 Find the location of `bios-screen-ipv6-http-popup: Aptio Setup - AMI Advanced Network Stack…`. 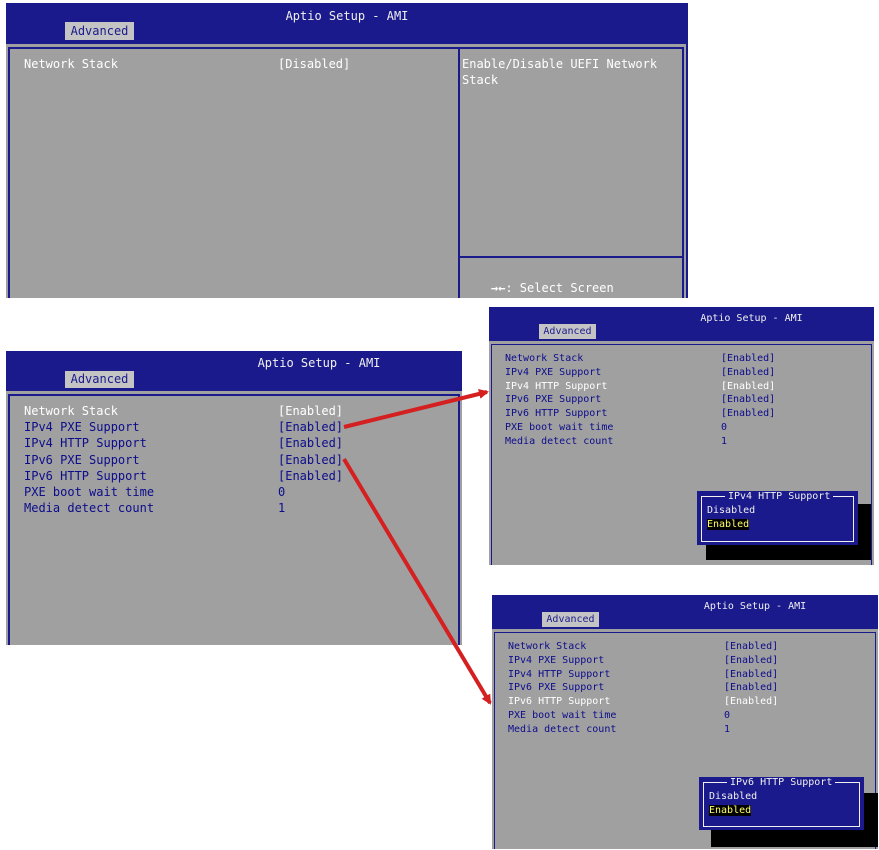

bios-screen-ipv6-http-popup: Aptio Setup - AMI Advanced Network Stack… is located at coordinates (685, 722).